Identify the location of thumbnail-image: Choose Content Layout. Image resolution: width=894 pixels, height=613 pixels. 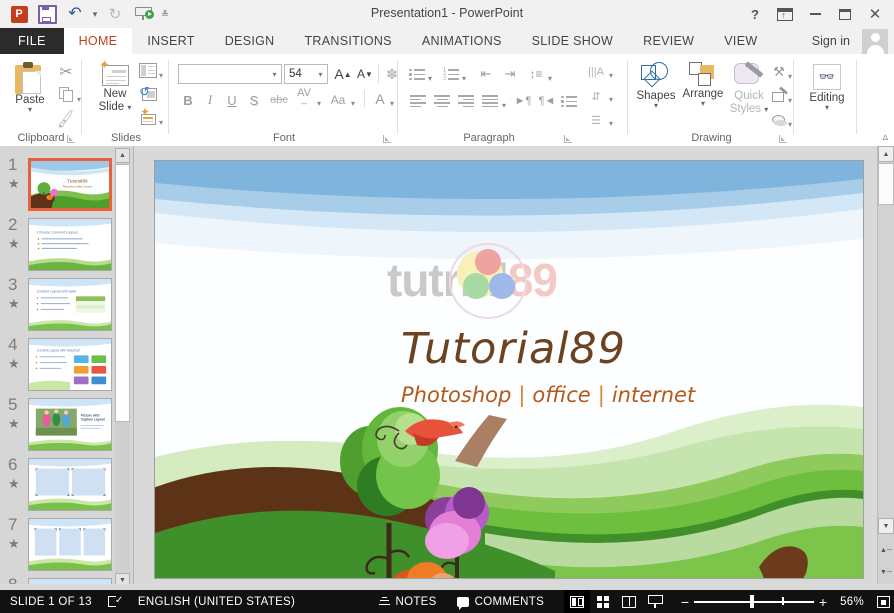
(70, 244).